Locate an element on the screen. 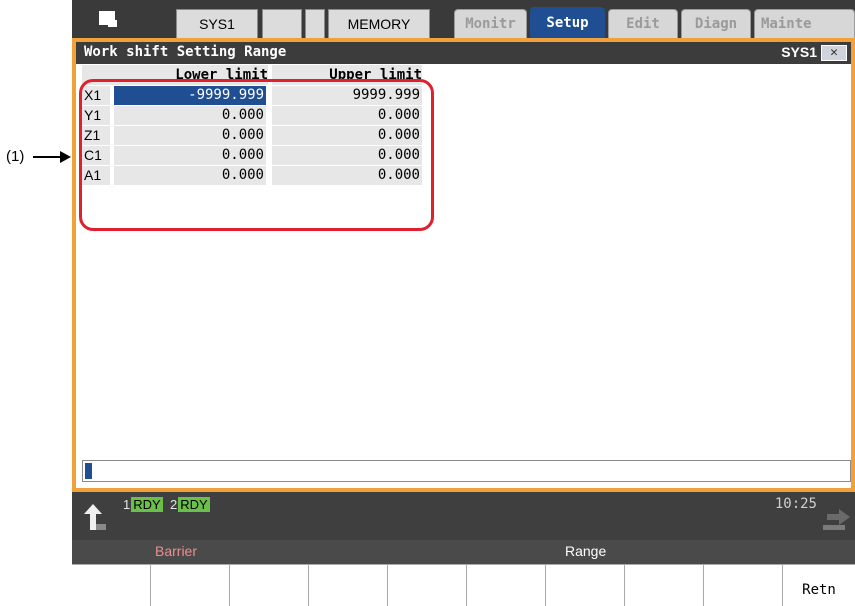 This screenshot has width=855, height=606. callout-arrow is located at coordinates (48, 157).